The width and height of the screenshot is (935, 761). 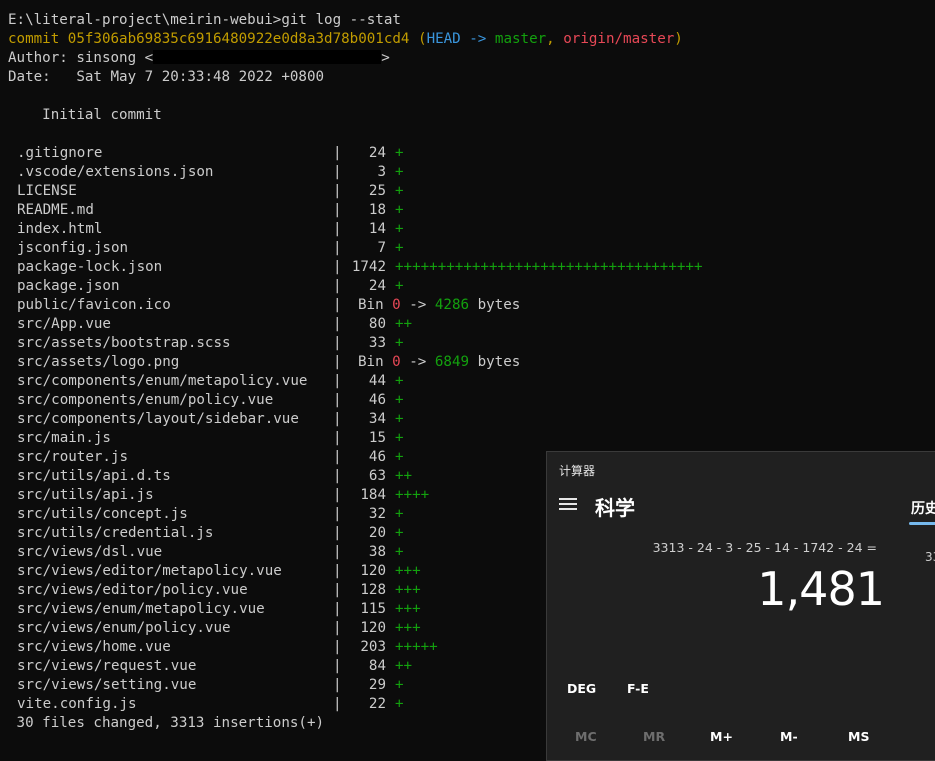 I want to click on change-count: 33, so click(x=377, y=343).